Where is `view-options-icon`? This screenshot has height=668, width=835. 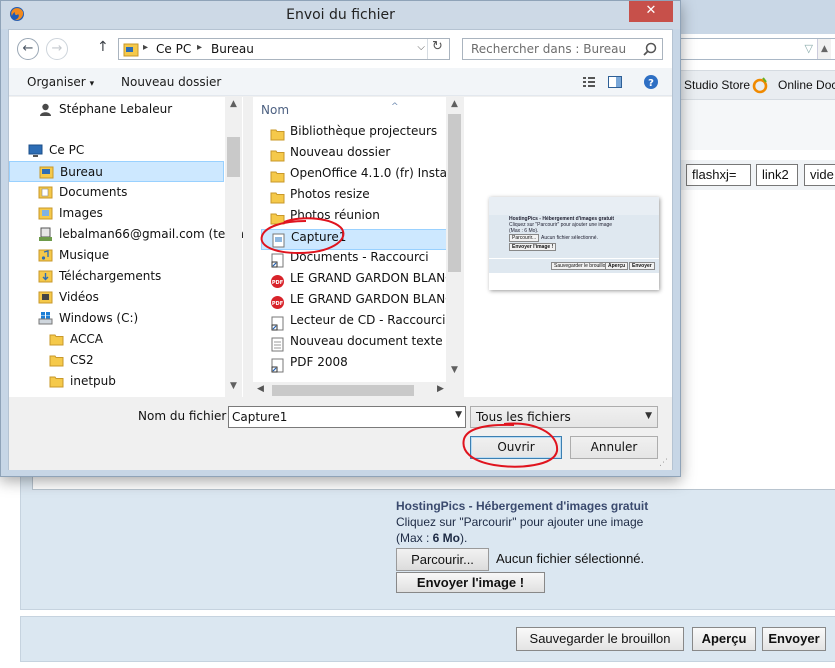
view-options-icon is located at coordinates (589, 82).